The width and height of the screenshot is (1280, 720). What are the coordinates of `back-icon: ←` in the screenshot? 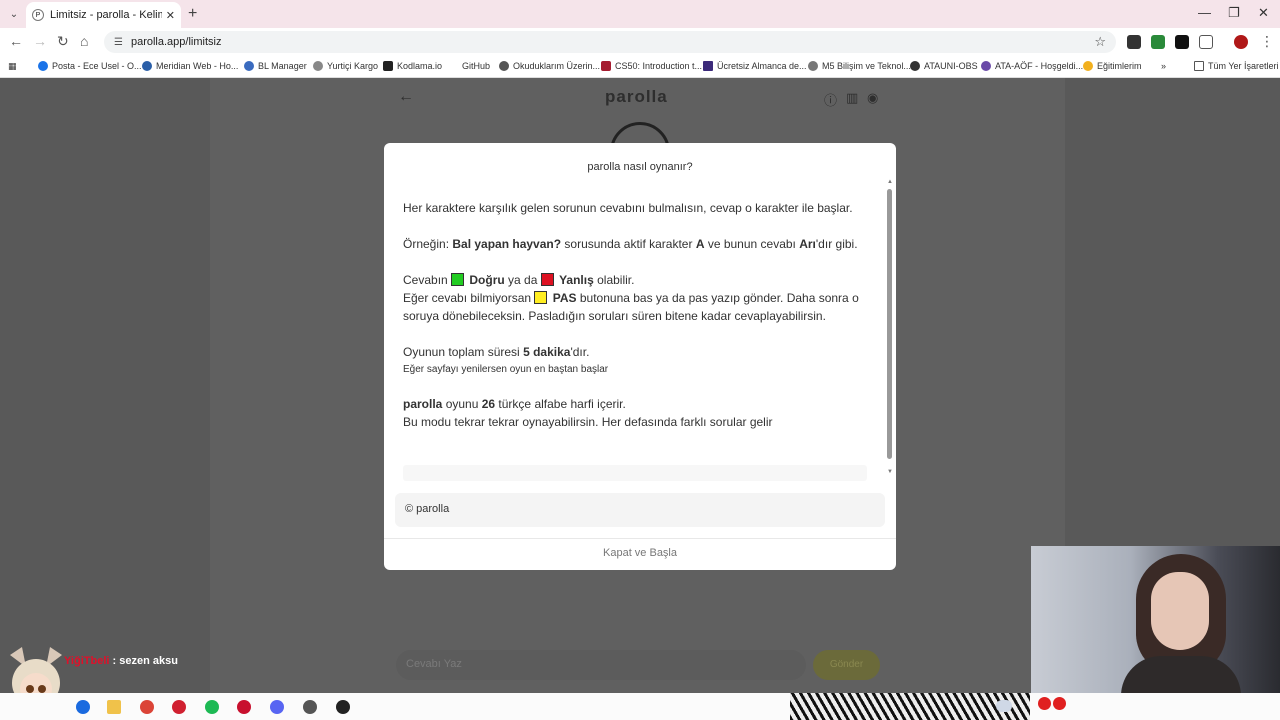 It's located at (16, 41).